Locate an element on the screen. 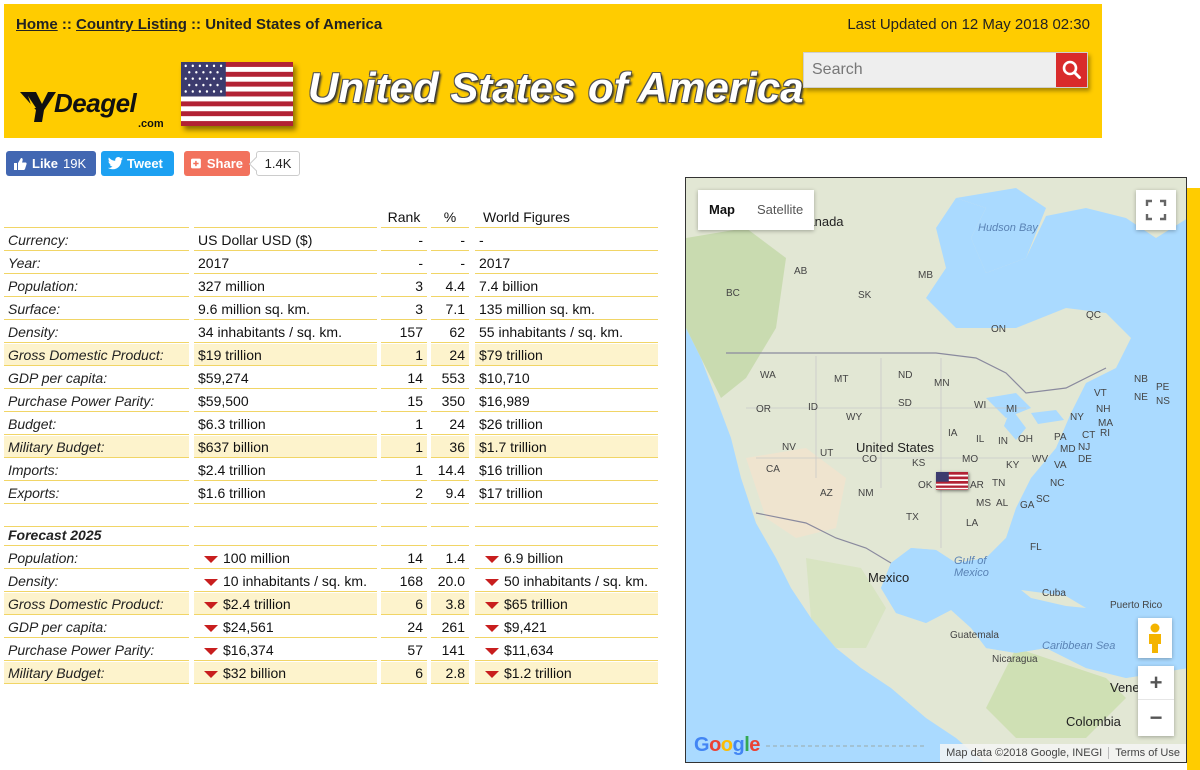 This screenshot has width=1200, height=770. map-type-satellite-button: Satellite is located at coordinates (780, 210).